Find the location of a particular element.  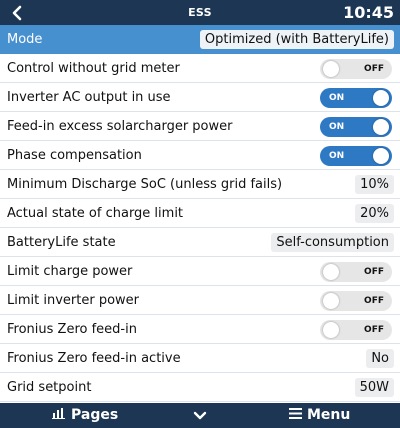

page-title: ESS is located at coordinates (200, 12).